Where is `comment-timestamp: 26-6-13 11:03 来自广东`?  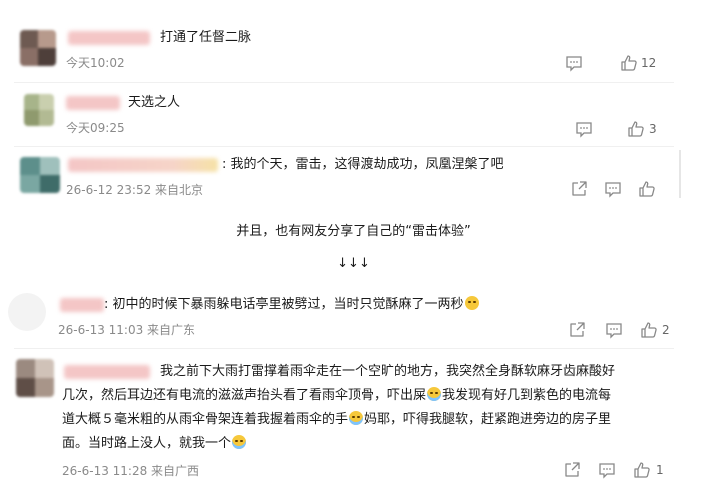 comment-timestamp: 26-6-13 11:03 来自广东 is located at coordinates (127, 330).